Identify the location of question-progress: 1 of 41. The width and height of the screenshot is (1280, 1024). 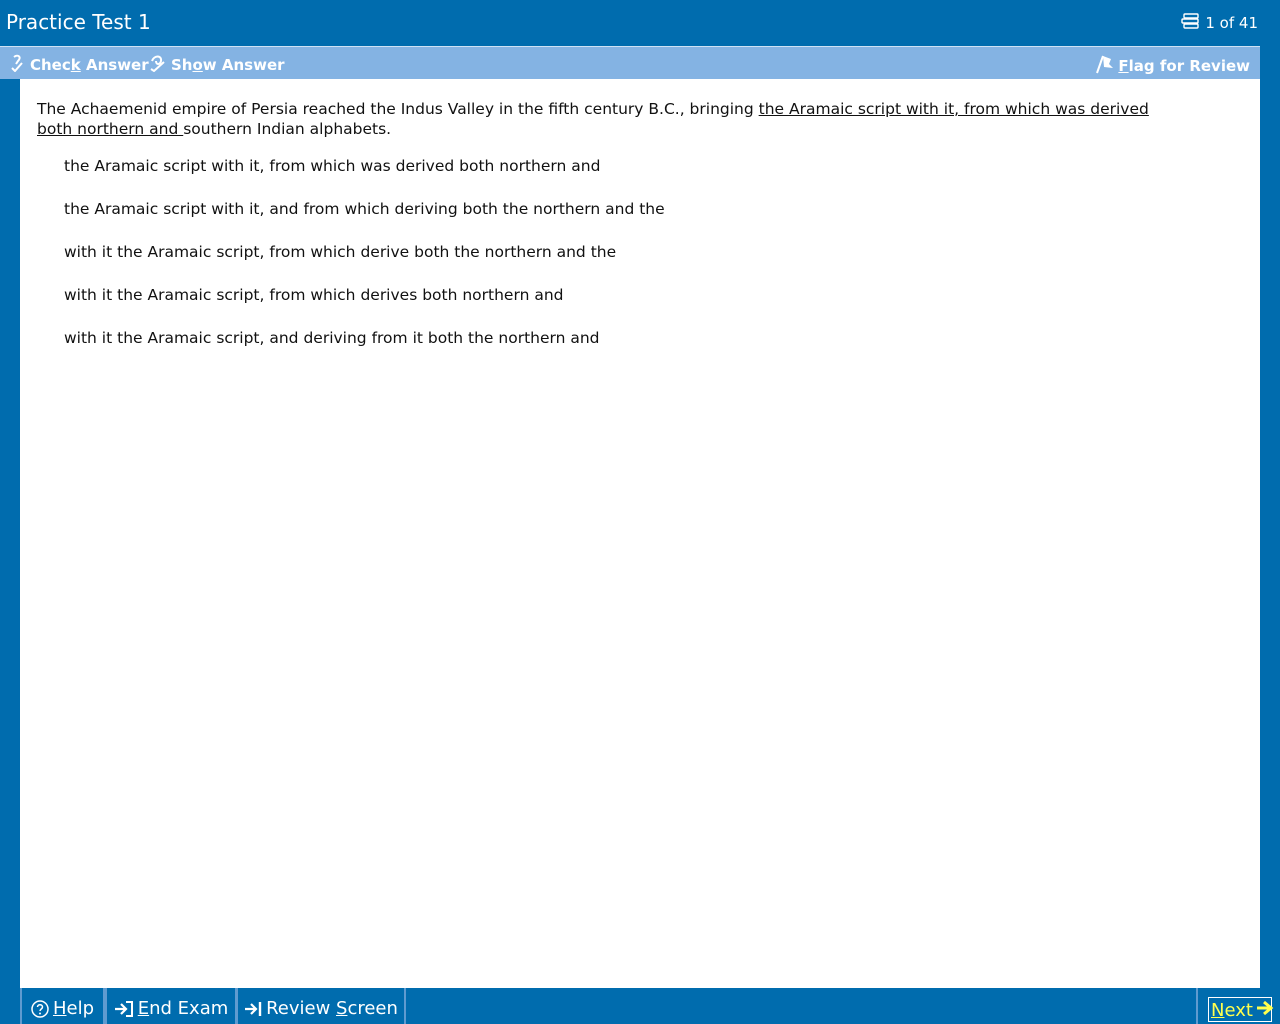
(1219, 23).